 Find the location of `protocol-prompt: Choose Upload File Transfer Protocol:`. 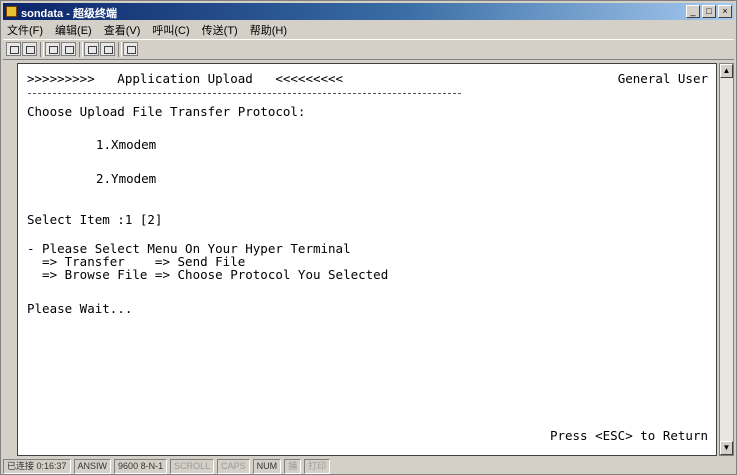

protocol-prompt: Choose Upload File Transfer Protocol: is located at coordinates (166, 111).